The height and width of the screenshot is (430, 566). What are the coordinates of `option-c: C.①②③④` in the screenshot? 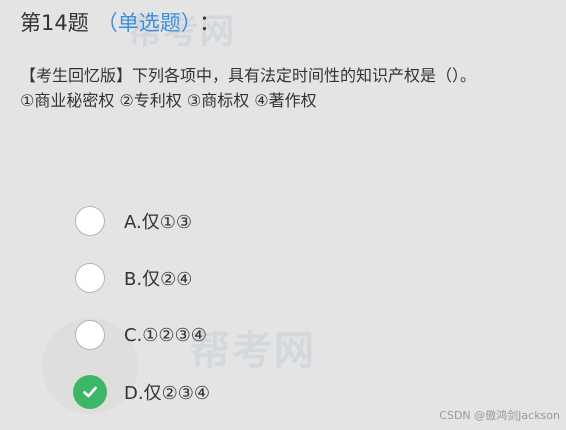 It's located at (142, 335).